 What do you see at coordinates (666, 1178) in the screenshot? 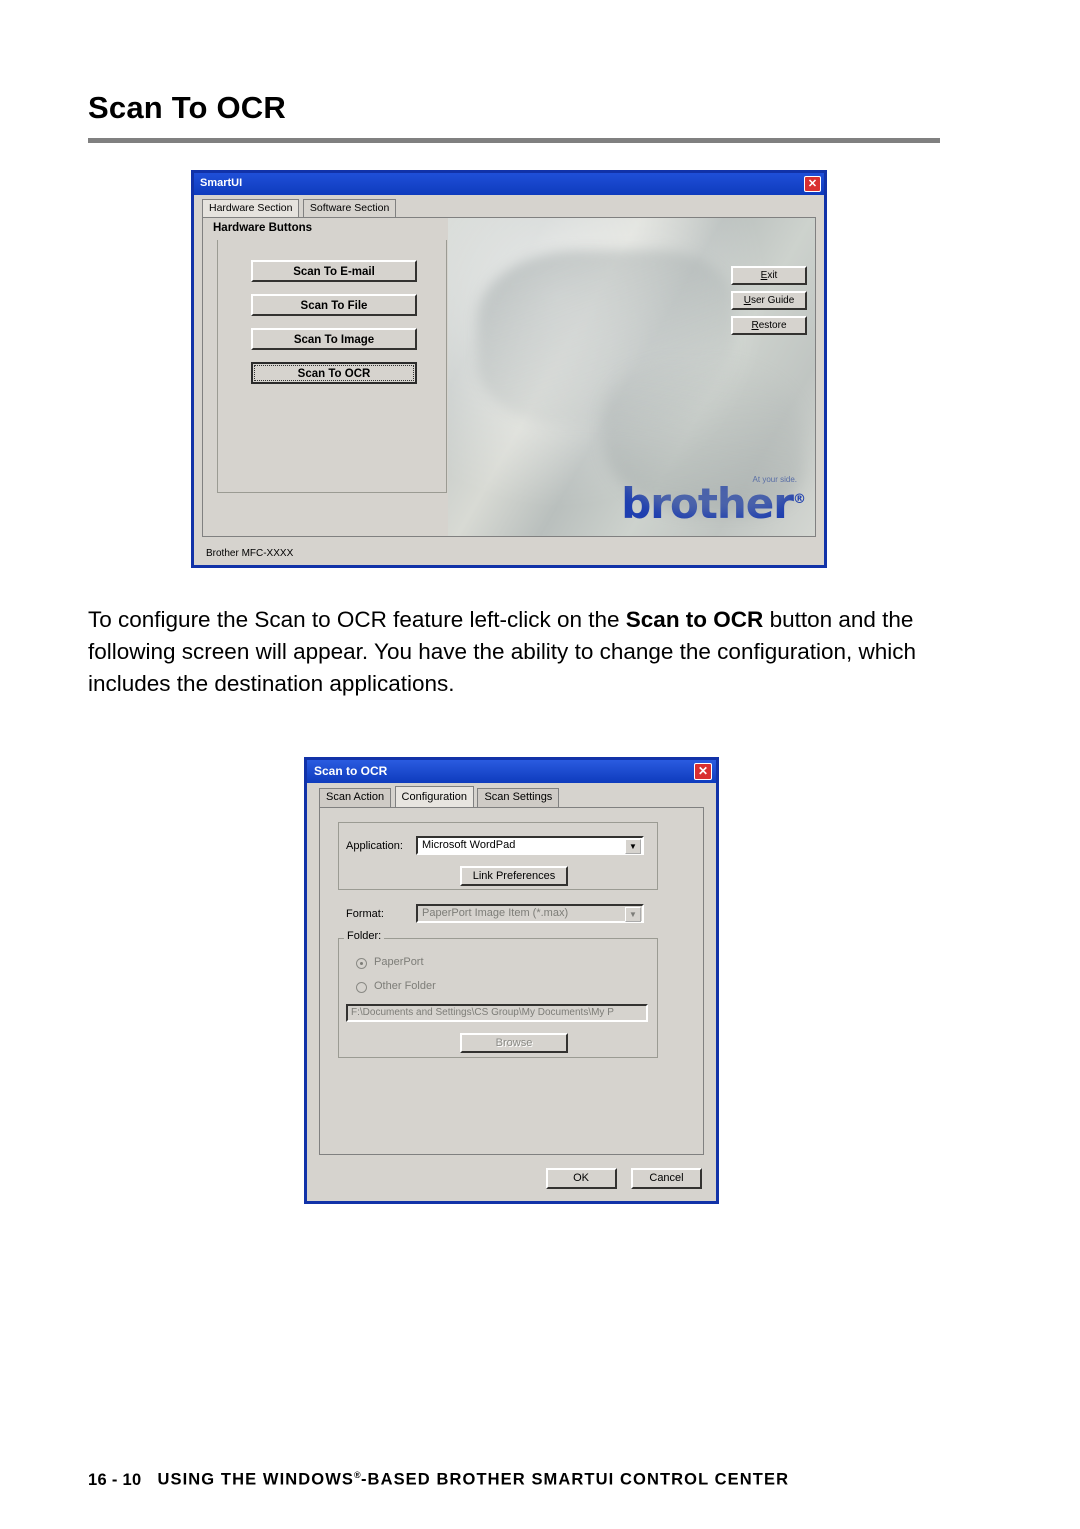
I see `cancel-button: Cancel` at bounding box center [666, 1178].